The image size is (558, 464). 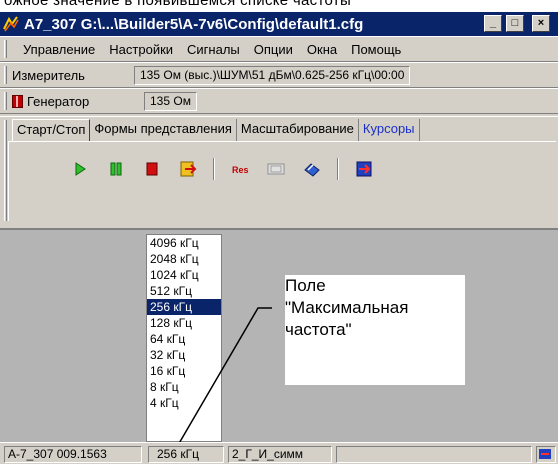 I want to click on status-max-frequency: 256 кГц, so click(x=186, y=454).